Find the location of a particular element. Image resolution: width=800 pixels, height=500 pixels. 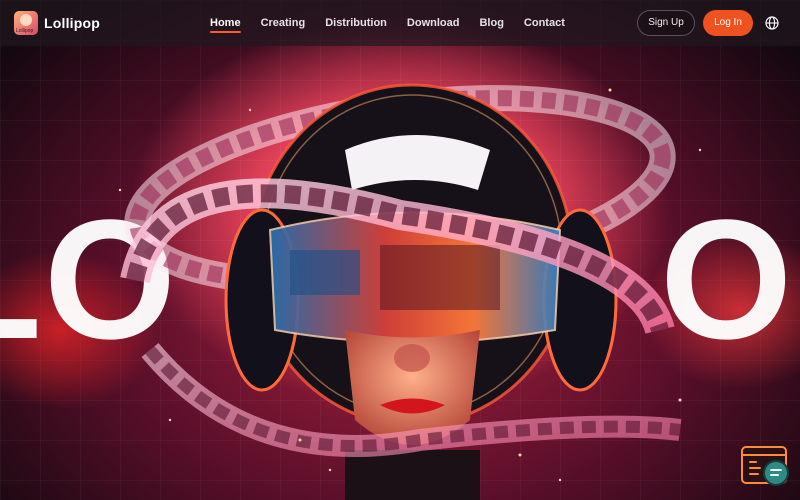

brand-name: Lollipop is located at coordinates (72, 23).